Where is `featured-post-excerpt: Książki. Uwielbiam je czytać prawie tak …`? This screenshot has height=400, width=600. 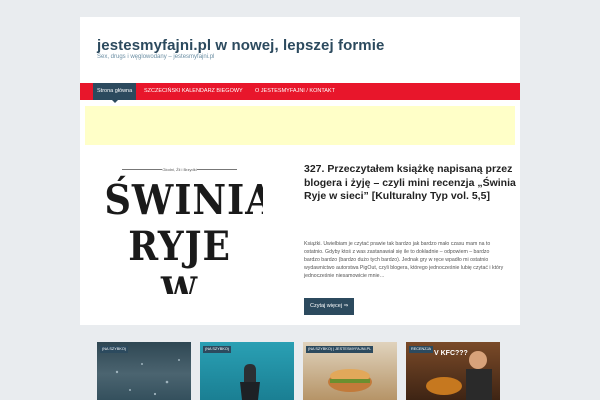 featured-post-excerpt: Książki. Uwielbiam je czytać prawie tak … is located at coordinates (404, 260).